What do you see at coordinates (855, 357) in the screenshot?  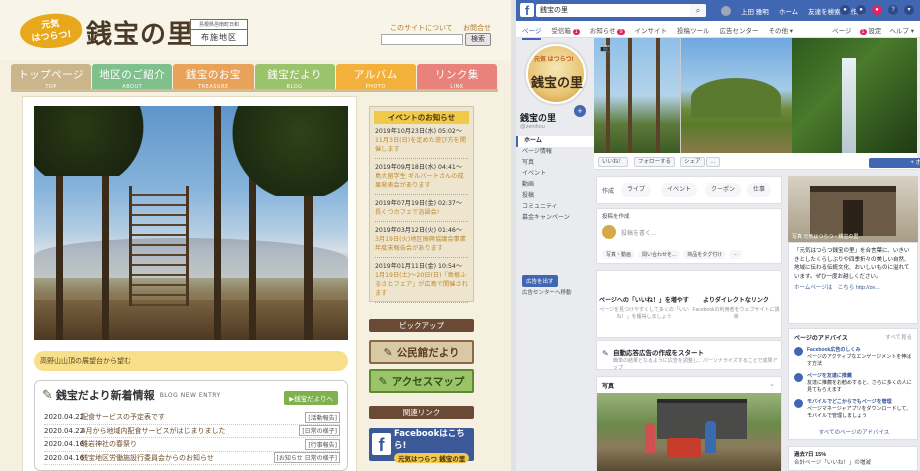 I see `tip-item: Facebook広告のしくみ ページのアクティブなエンゲージメントを伸ばす方法` at bounding box center [855, 357].